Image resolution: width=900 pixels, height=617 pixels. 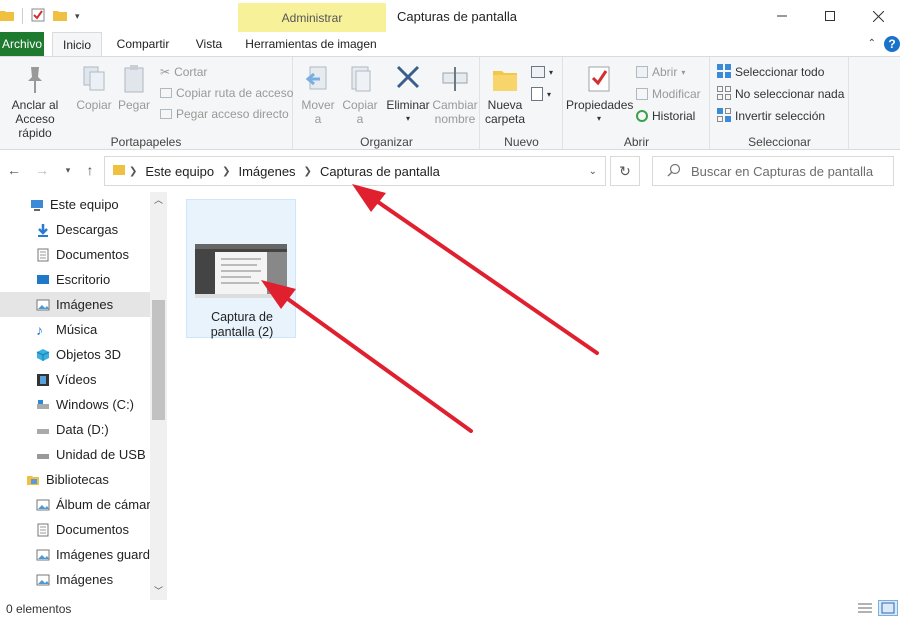 I want to click on video-icon, so click(x=43, y=380).